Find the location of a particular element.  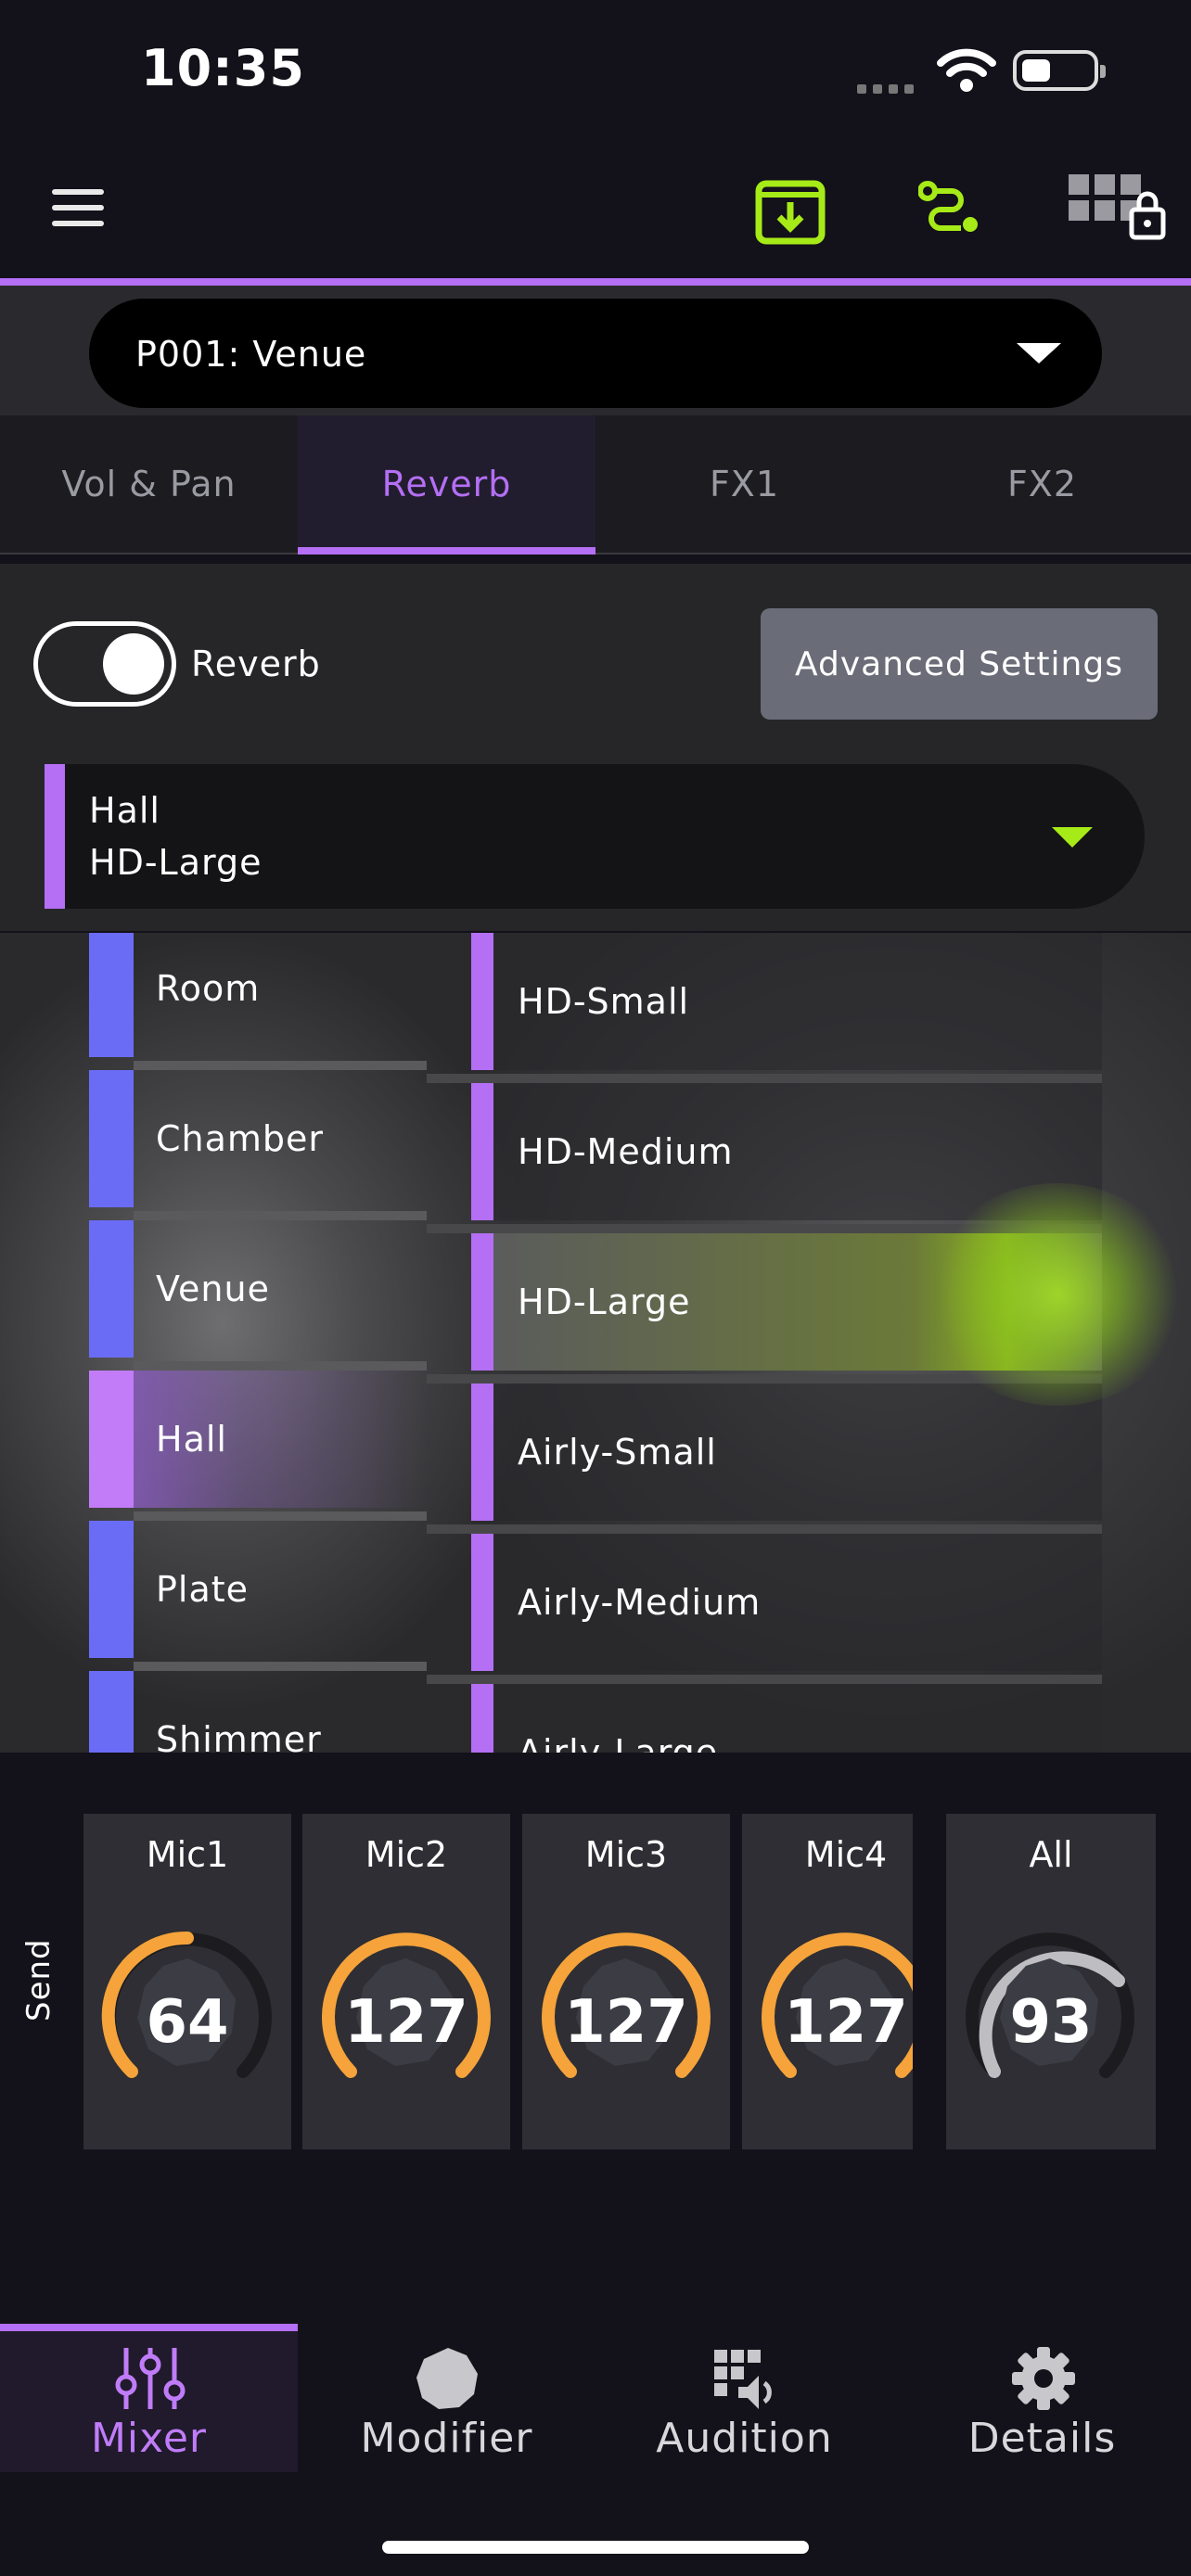

knob-name: Mic4 is located at coordinates (846, 1854).